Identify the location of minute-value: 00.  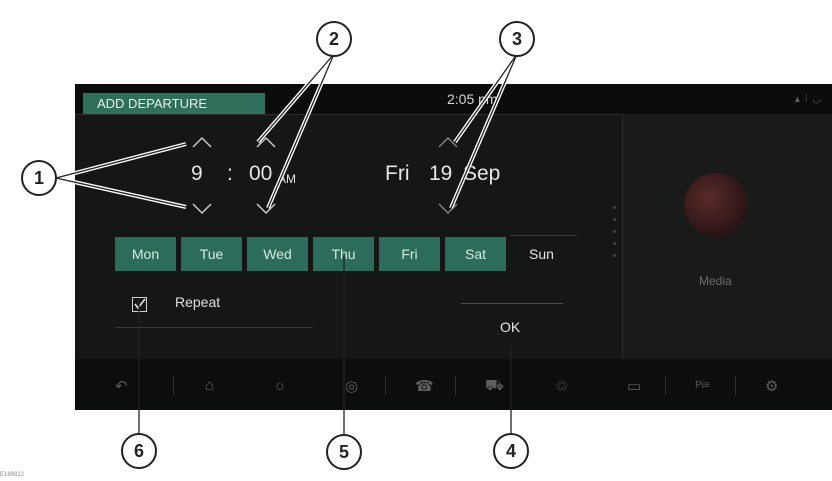
(260, 174).